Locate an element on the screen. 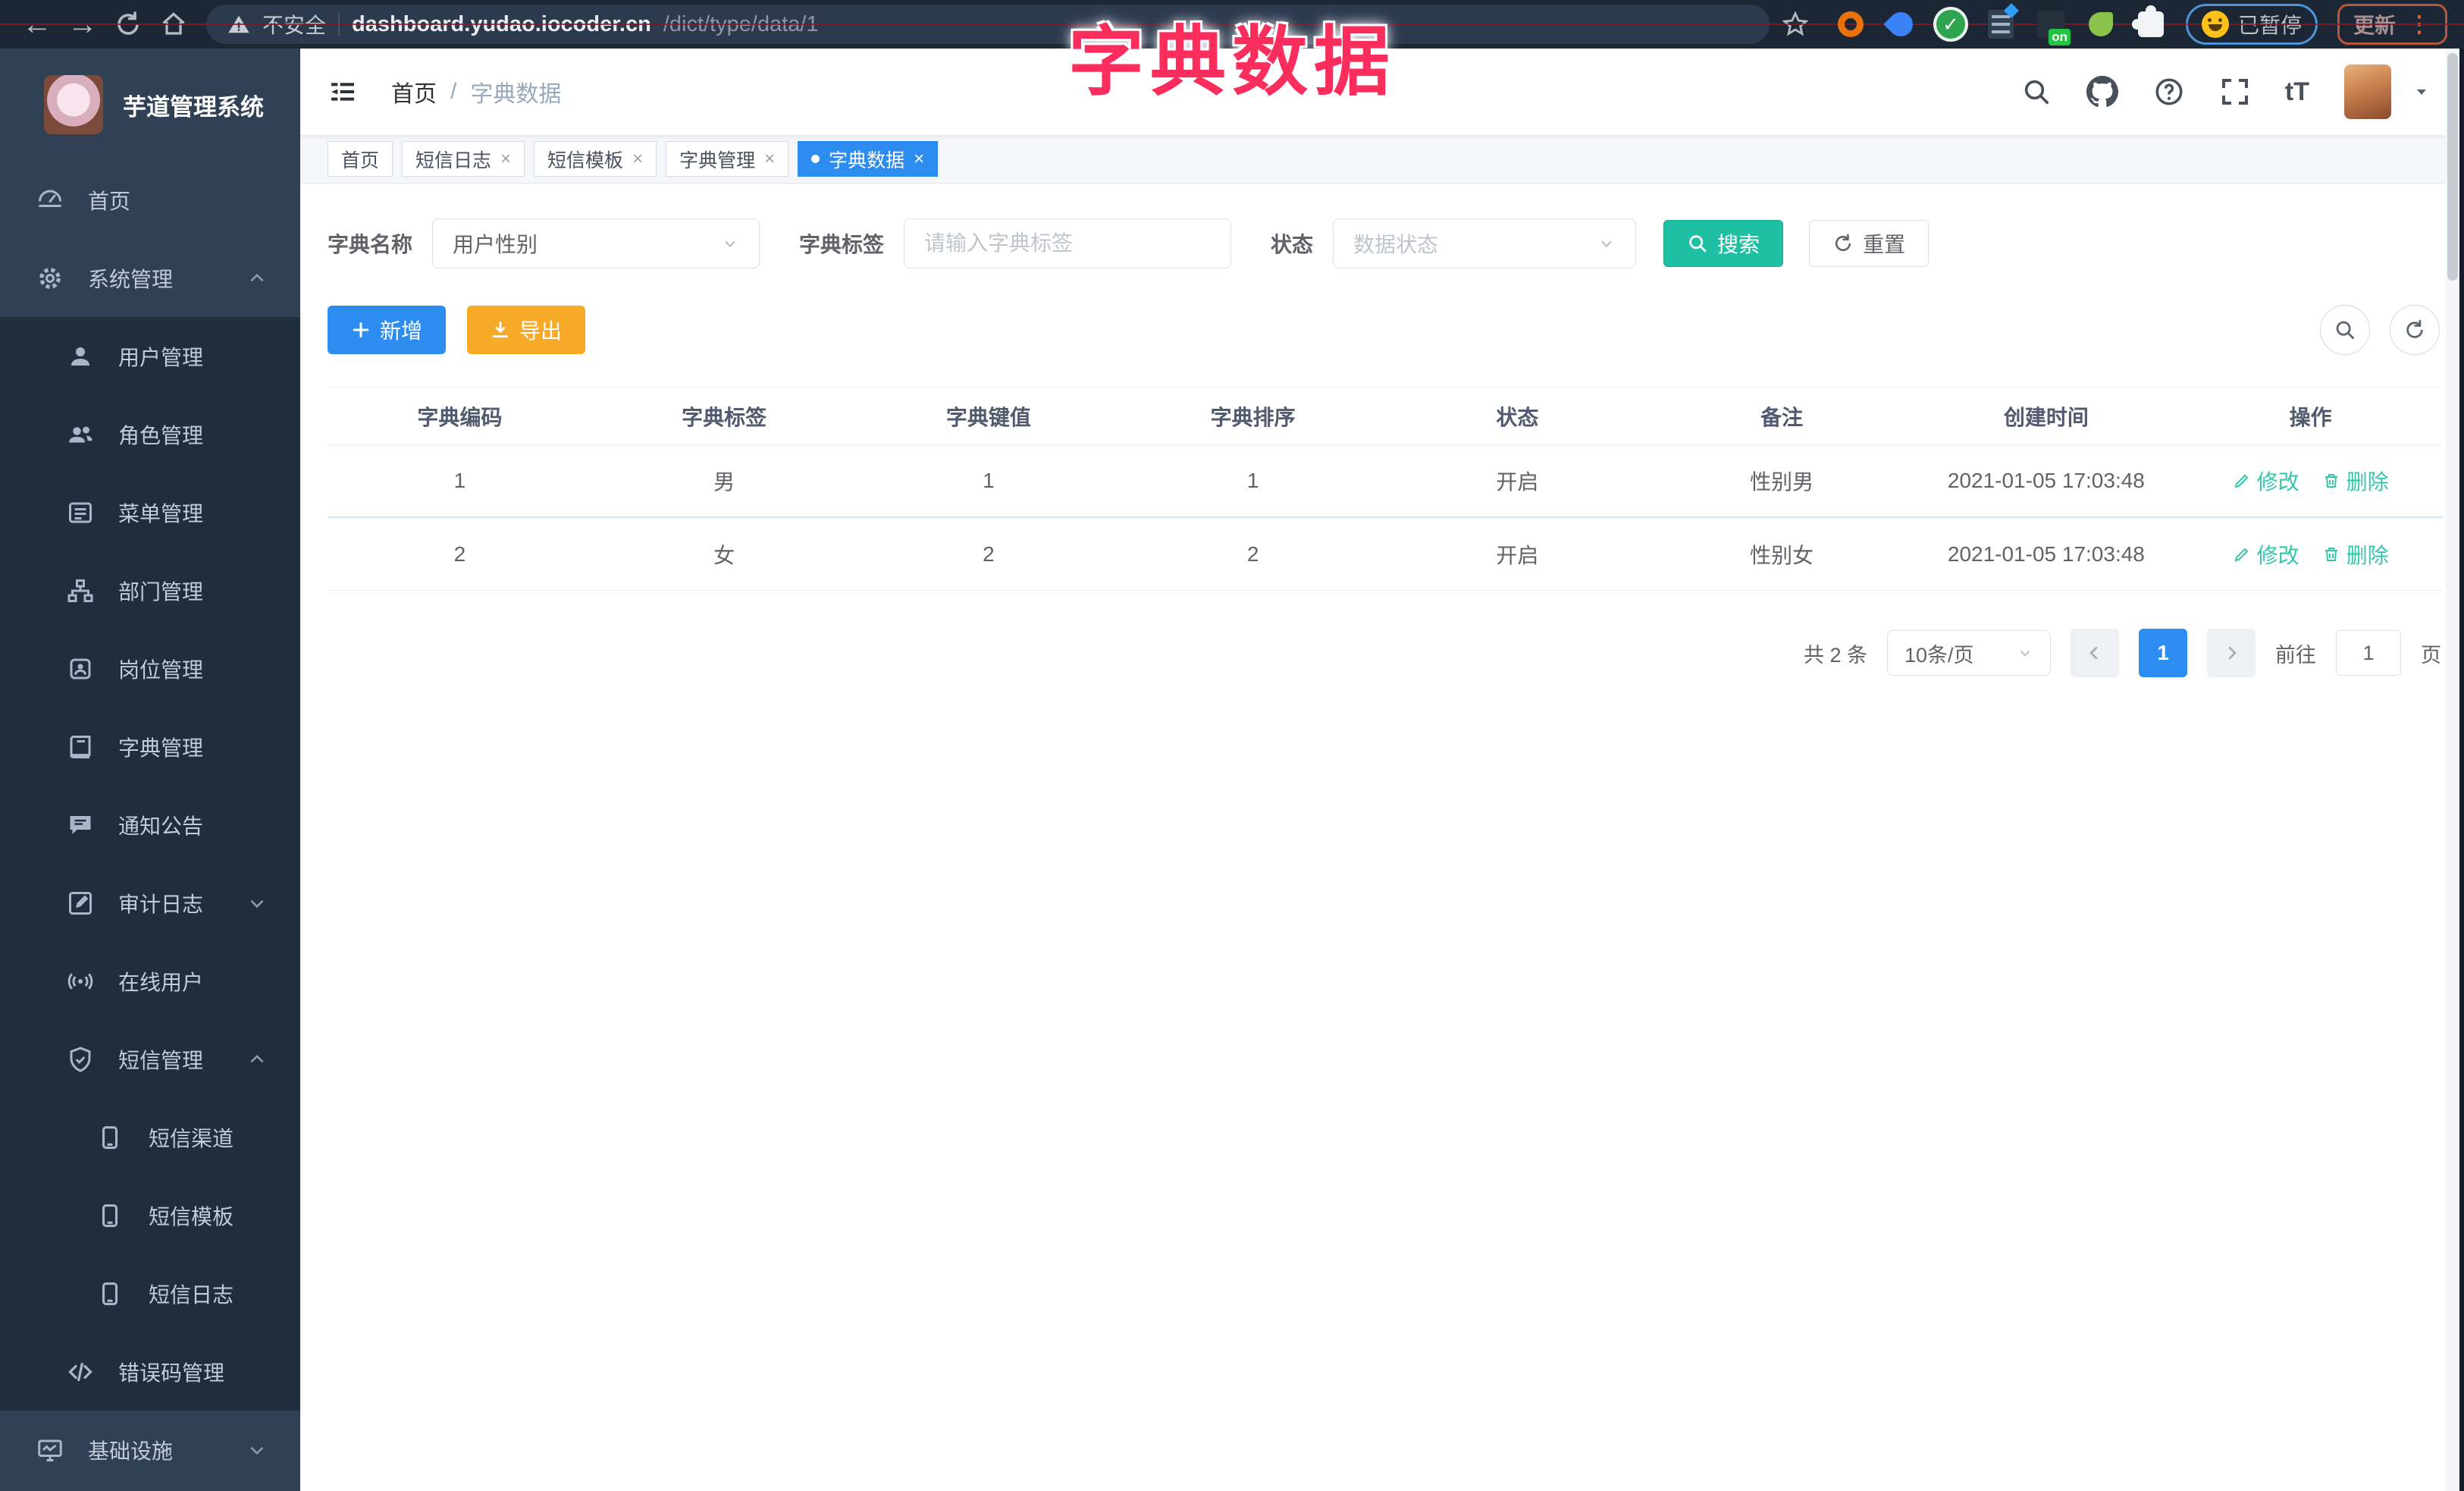 The width and height of the screenshot is (2464, 1491). sidebar-item-post-mgmt: 岗位管理 is located at coordinates (150, 668).